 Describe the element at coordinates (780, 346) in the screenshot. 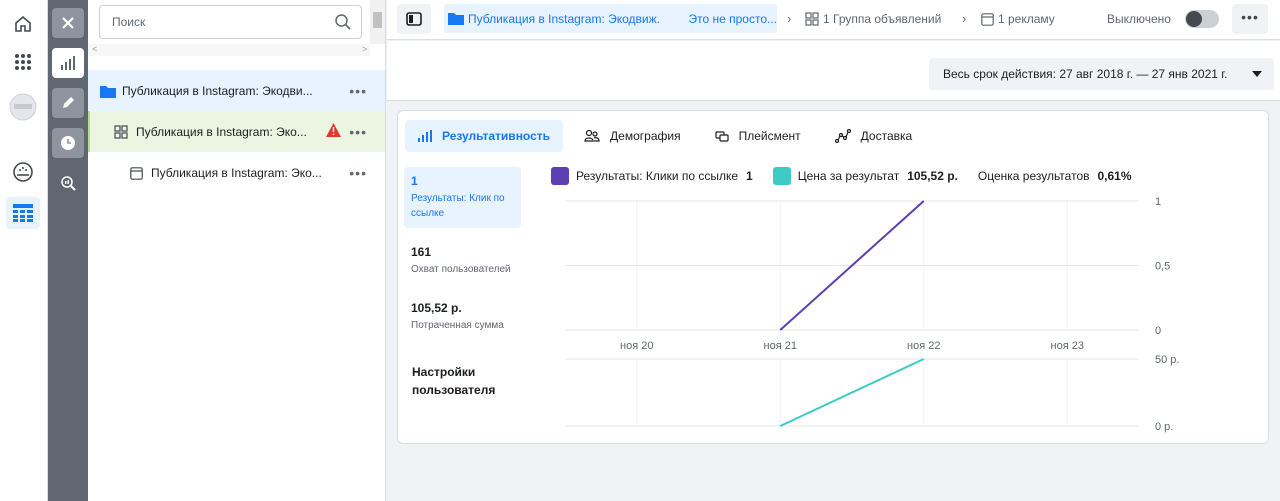

I see `x-tick-label: ноя 21` at that location.